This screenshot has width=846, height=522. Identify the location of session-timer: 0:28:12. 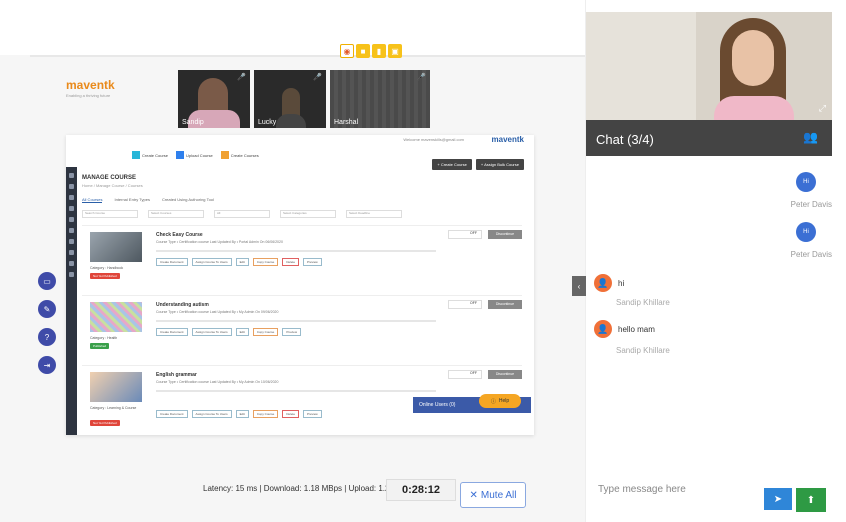
(421, 490).